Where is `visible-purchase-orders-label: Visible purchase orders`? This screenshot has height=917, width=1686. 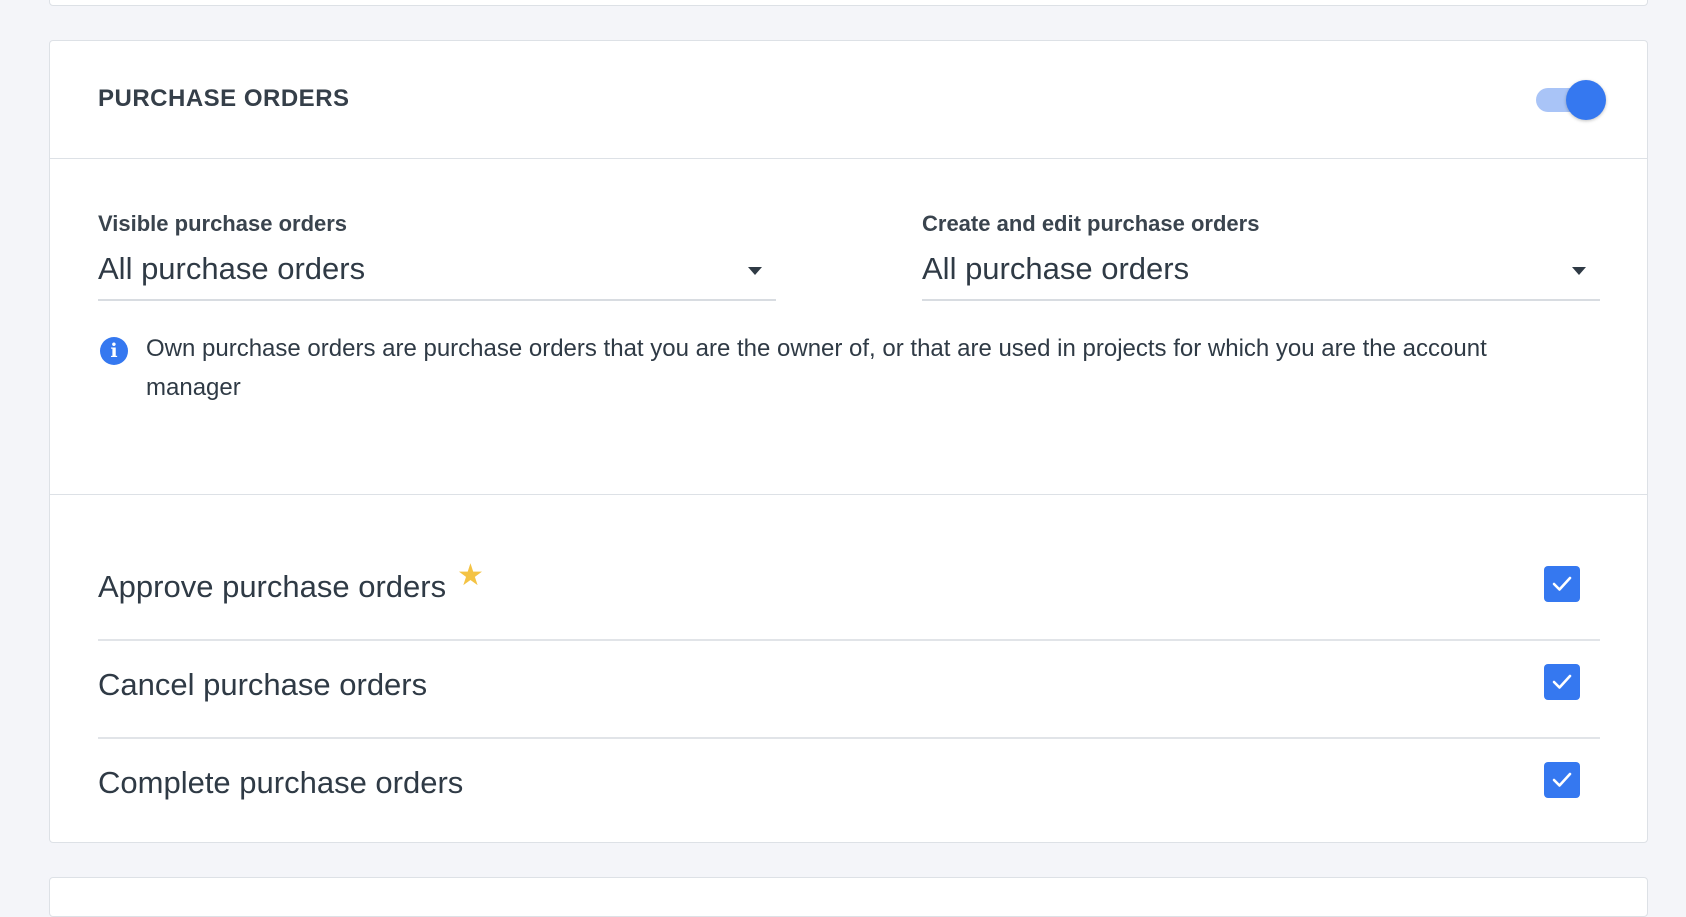 visible-purchase-orders-label: Visible purchase orders is located at coordinates (223, 223).